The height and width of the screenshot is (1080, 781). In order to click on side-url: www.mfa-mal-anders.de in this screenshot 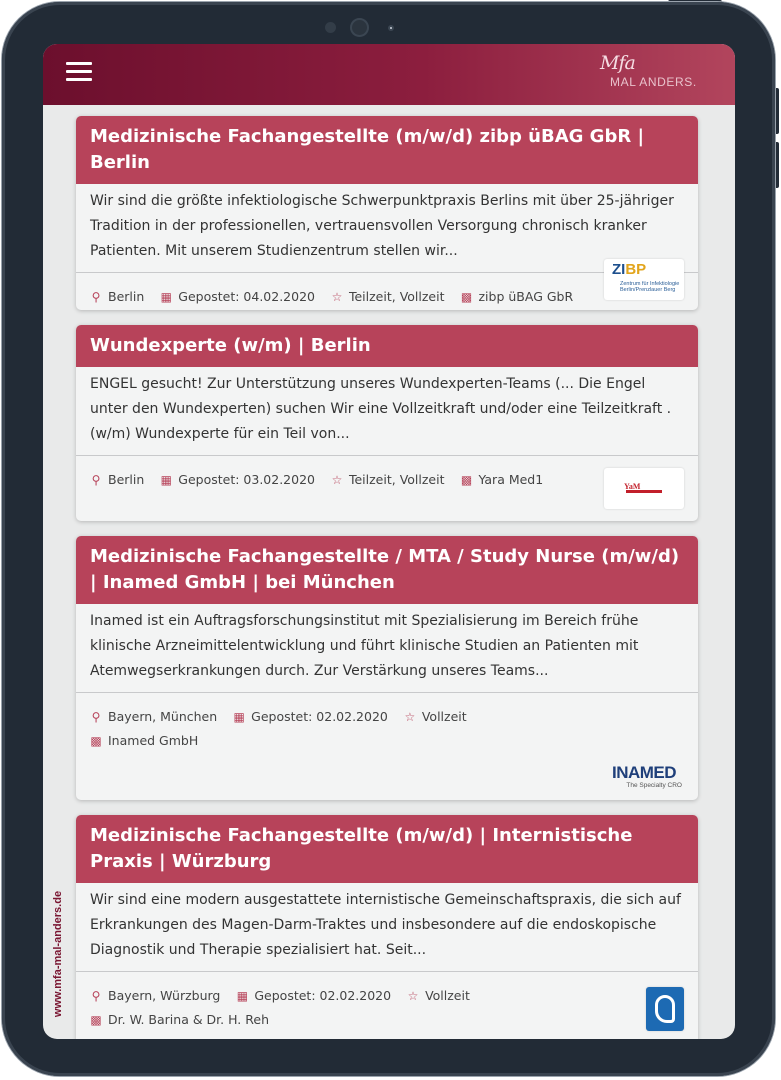, I will do `click(58, 954)`.